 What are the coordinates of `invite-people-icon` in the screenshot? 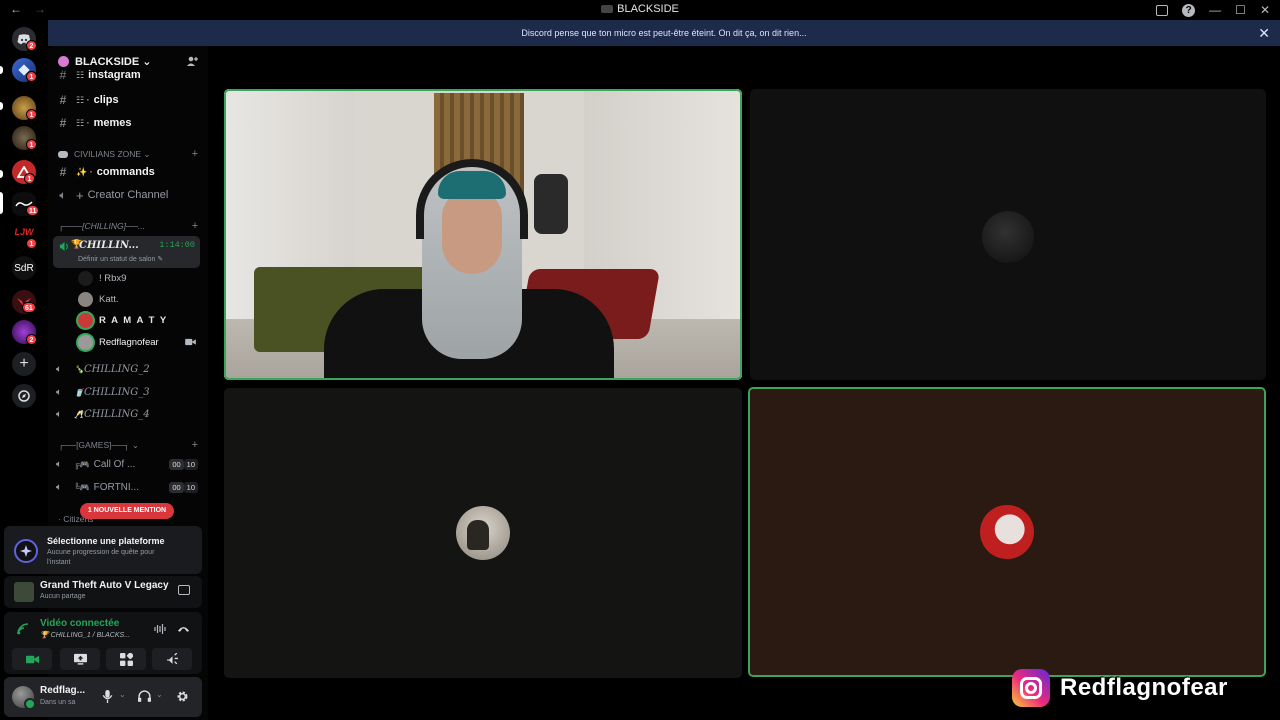 It's located at (192, 61).